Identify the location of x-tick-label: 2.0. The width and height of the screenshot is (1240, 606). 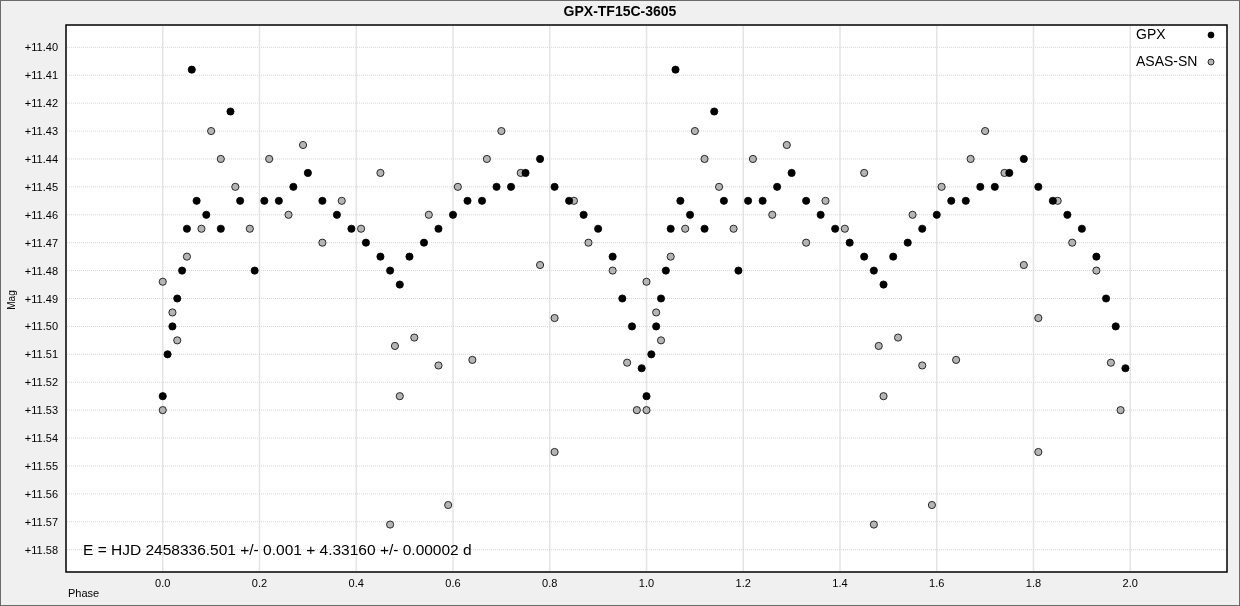
(1130, 583).